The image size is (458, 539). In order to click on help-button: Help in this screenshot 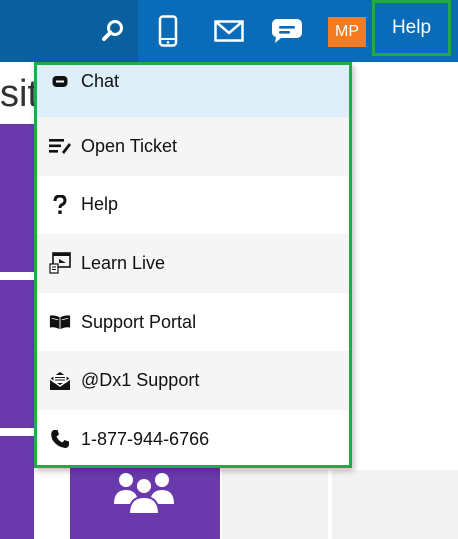, I will do `click(411, 28)`.